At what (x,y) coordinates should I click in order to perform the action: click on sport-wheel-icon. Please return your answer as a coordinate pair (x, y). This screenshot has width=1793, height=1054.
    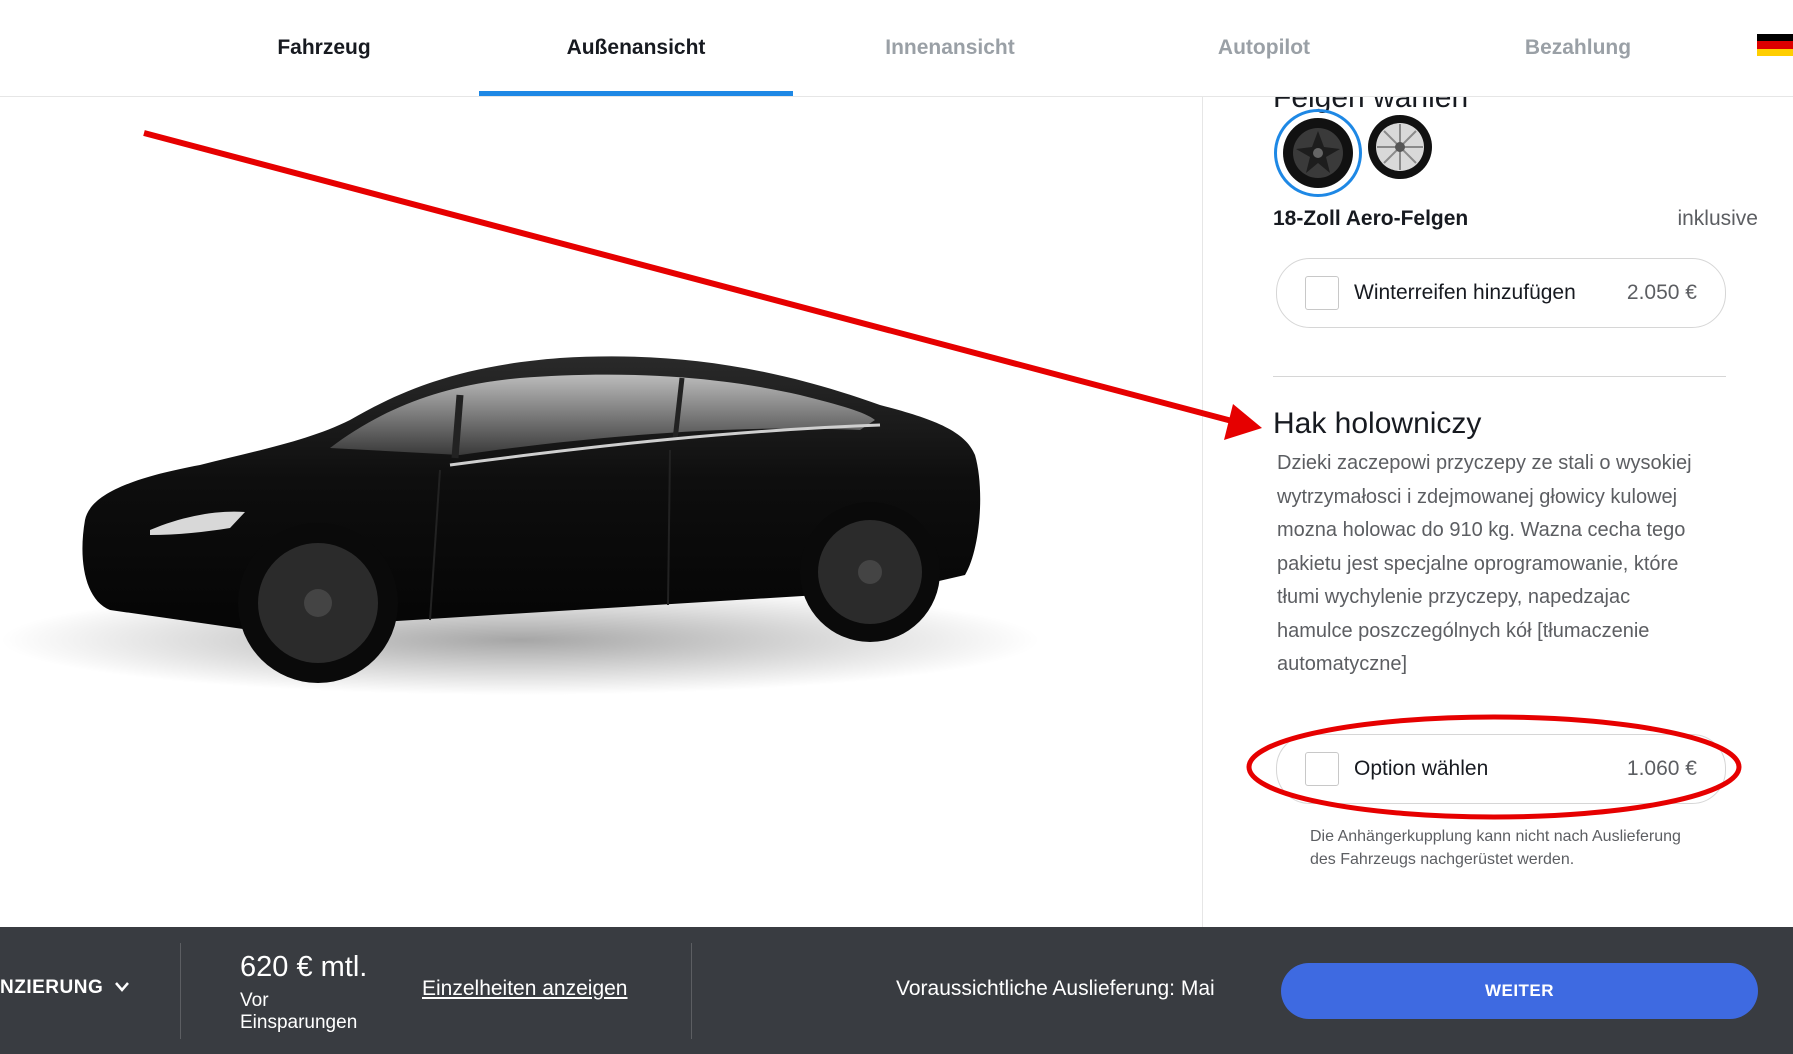
    Looking at the image, I should click on (1400, 147).